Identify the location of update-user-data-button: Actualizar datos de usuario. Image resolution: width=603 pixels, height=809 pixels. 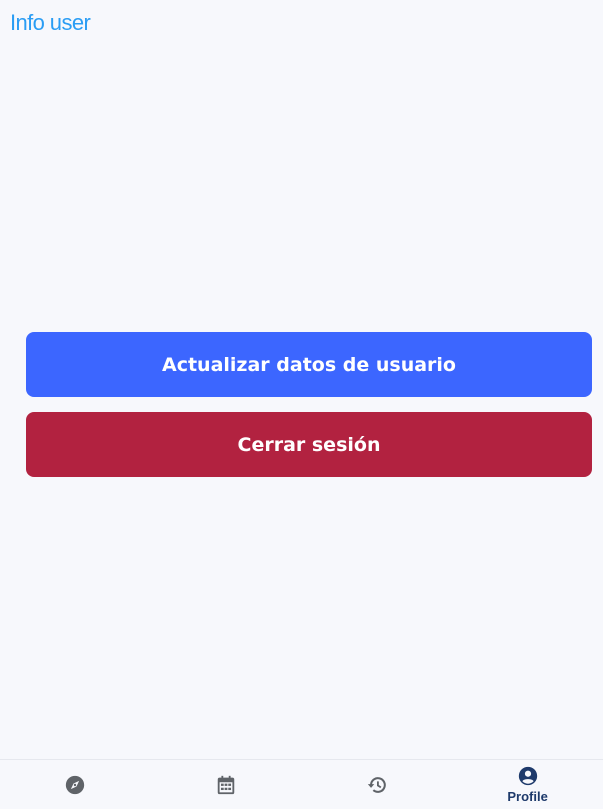
(309, 364).